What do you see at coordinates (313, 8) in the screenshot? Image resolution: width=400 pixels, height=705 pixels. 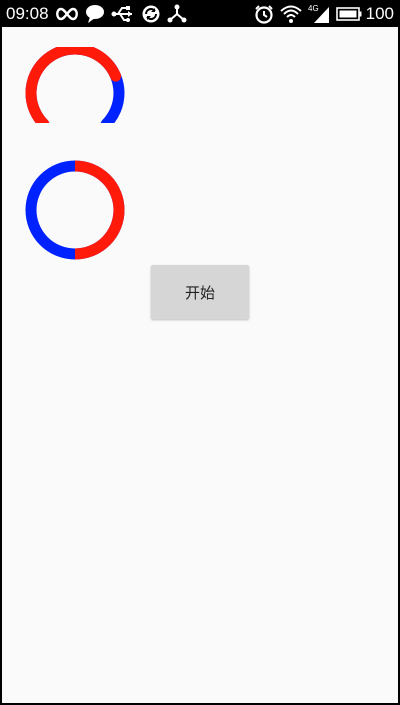 I see `network-type-label: 4G` at bounding box center [313, 8].